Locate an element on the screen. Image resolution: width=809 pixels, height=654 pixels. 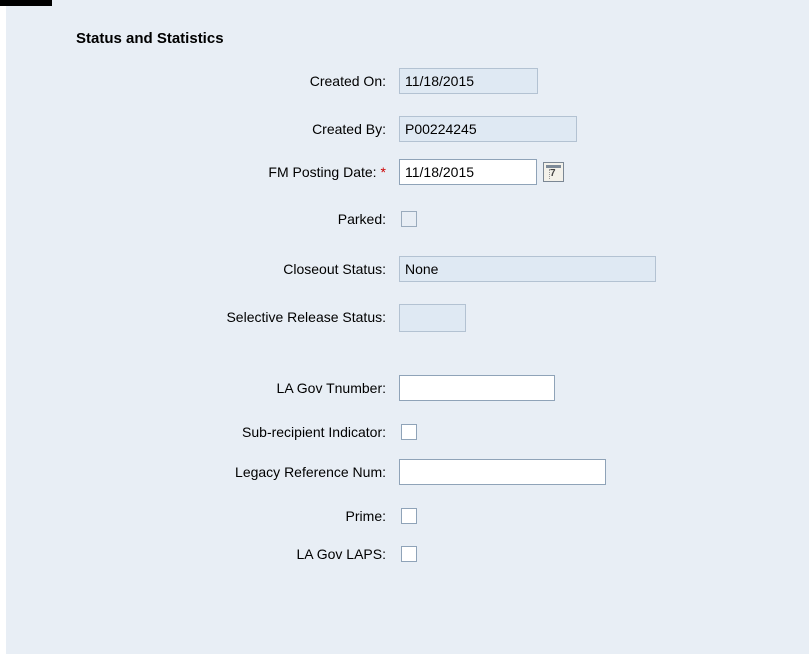
fm-posting-date-label: FM Posting Date: * is located at coordinates (327, 172).